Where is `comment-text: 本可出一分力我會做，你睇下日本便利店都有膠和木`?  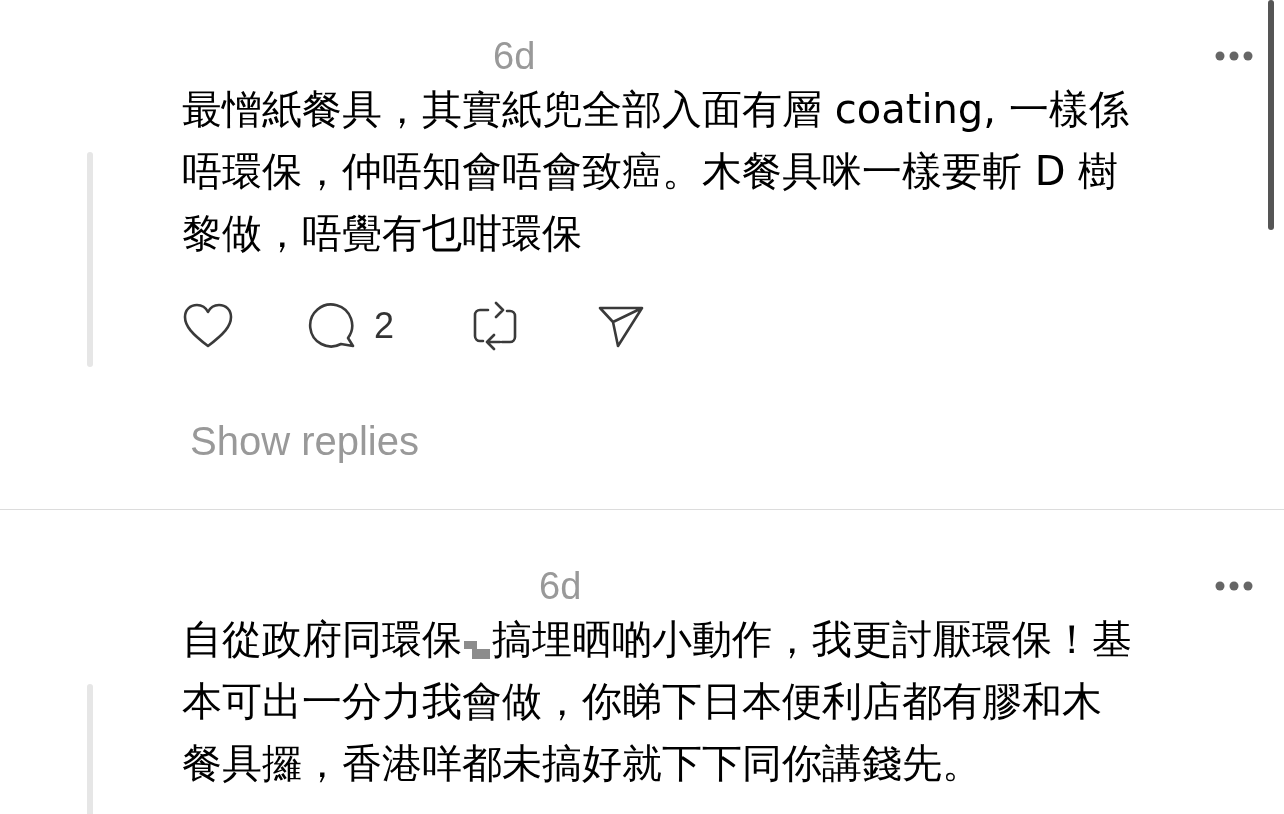 comment-text: 本可出一分力我會做，你睇下日本便利店都有膠和木 is located at coordinates (642, 701).